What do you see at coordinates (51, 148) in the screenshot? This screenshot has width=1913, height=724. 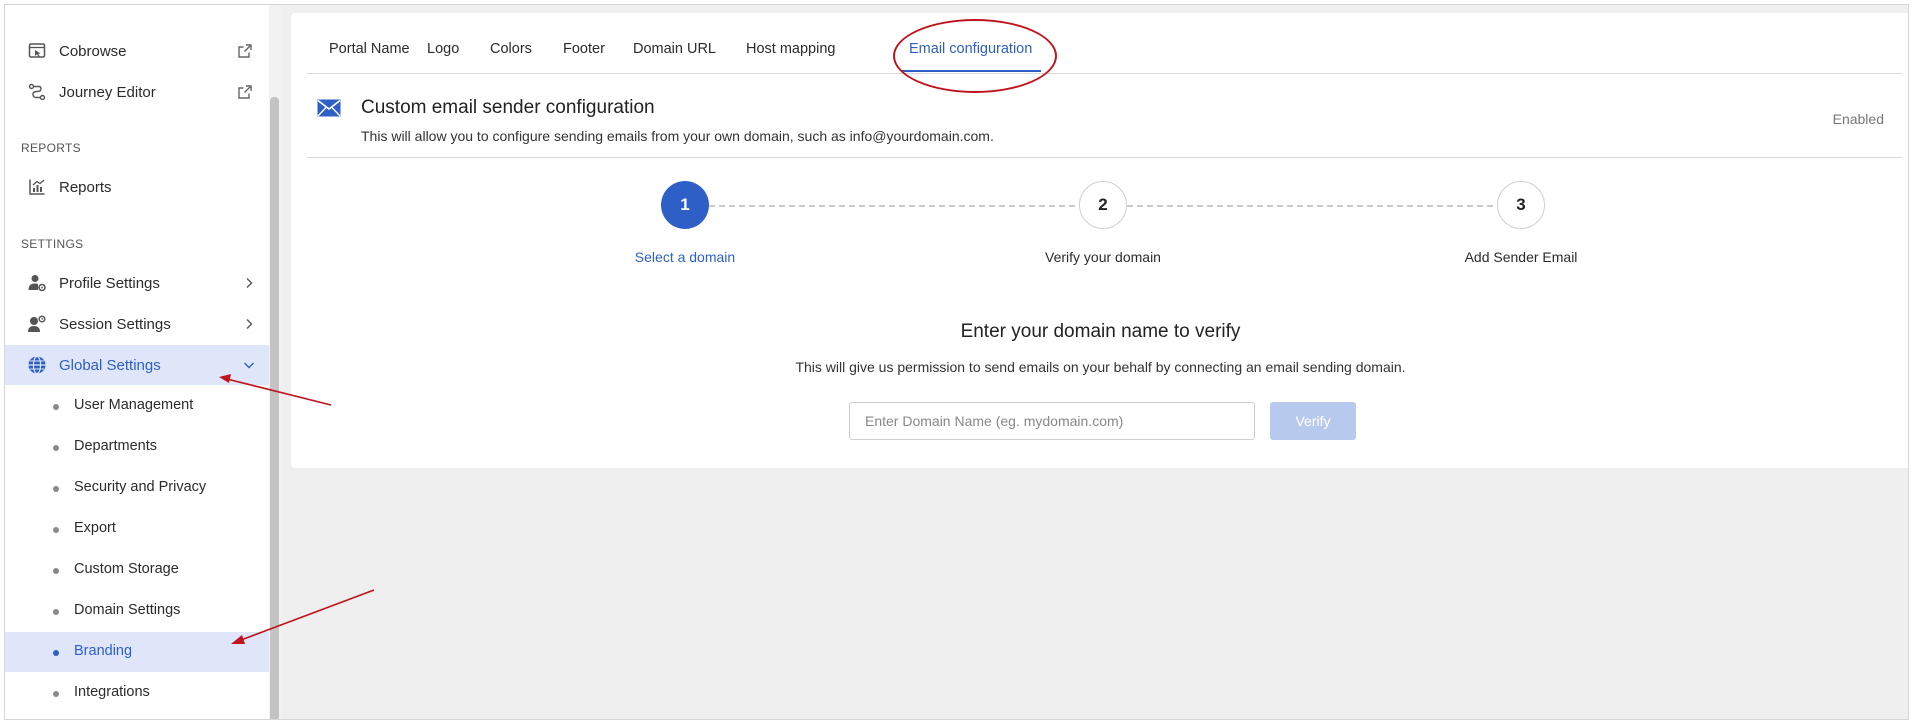 I see `section-label-reports: REPORTS` at bounding box center [51, 148].